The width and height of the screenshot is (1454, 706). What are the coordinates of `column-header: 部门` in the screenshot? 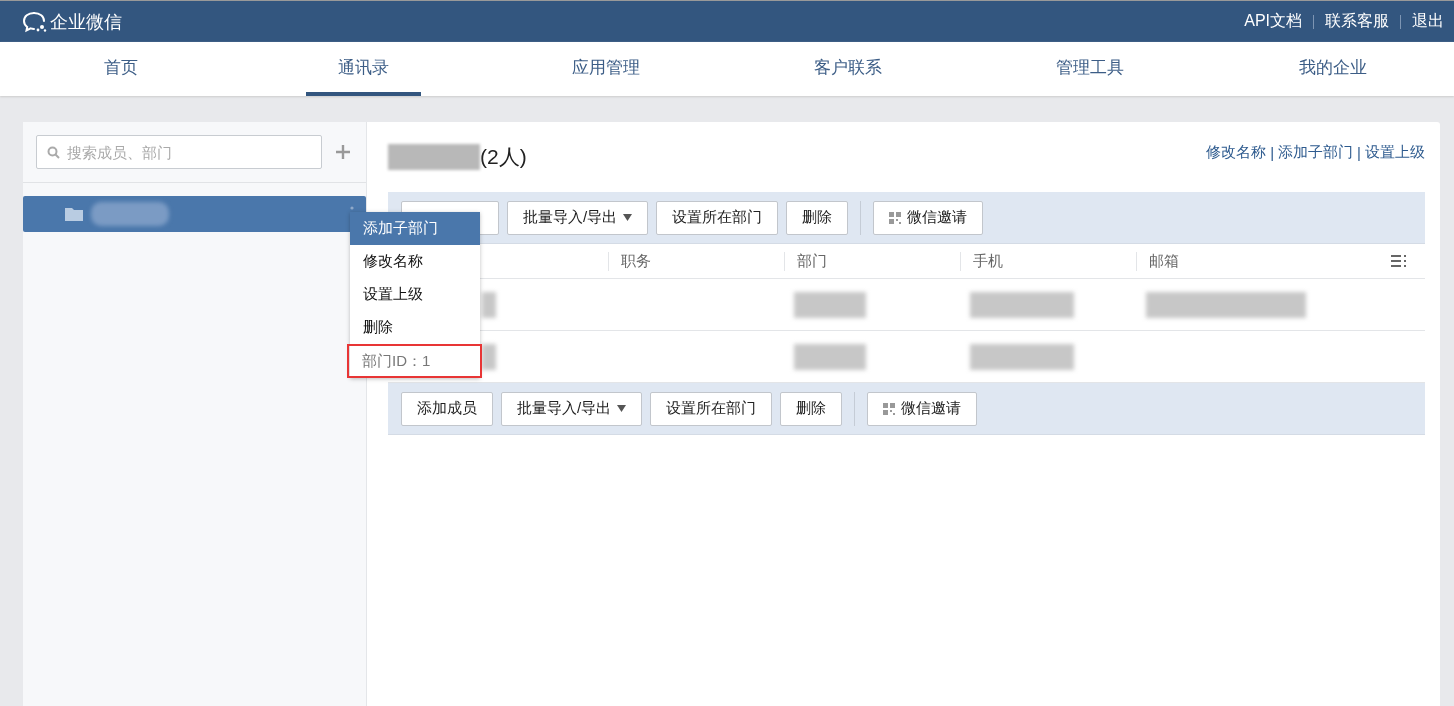 It's located at (872, 261).